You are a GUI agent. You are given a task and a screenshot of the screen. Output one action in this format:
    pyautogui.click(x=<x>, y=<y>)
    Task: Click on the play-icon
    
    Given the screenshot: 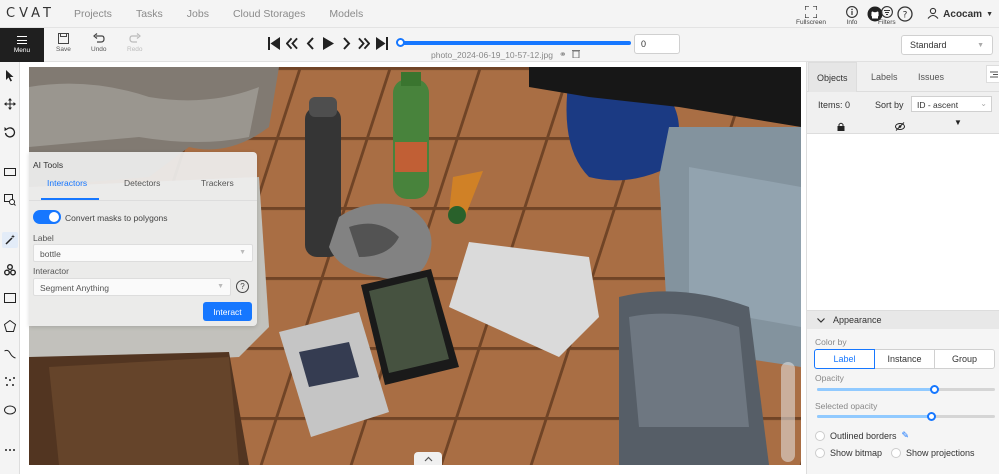 What is the action you would take?
    pyautogui.click(x=328, y=43)
    